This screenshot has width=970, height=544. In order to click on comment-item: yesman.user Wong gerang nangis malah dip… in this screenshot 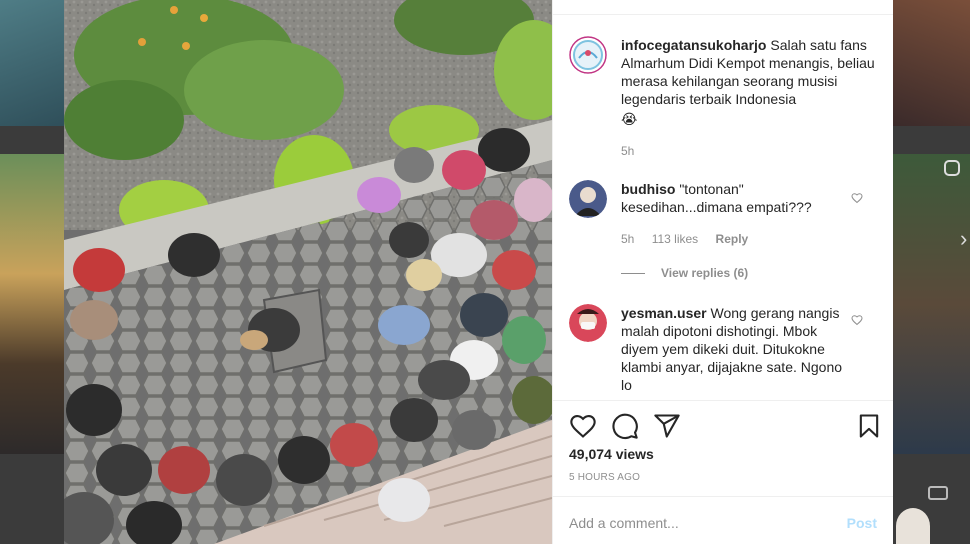, I will do `click(723, 350)`.